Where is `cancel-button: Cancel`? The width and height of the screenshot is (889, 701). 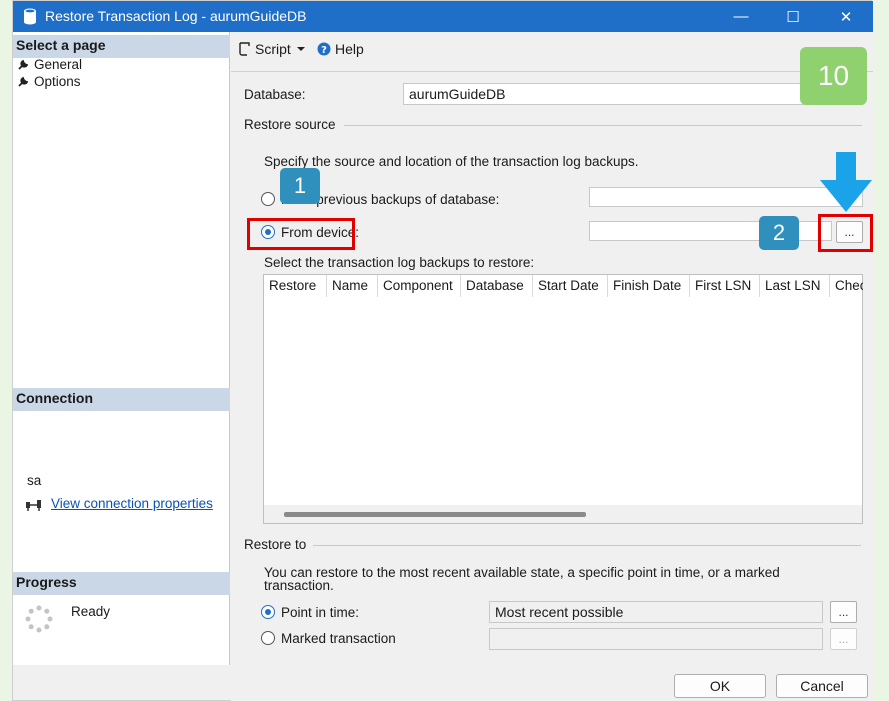 cancel-button: Cancel is located at coordinates (822, 686).